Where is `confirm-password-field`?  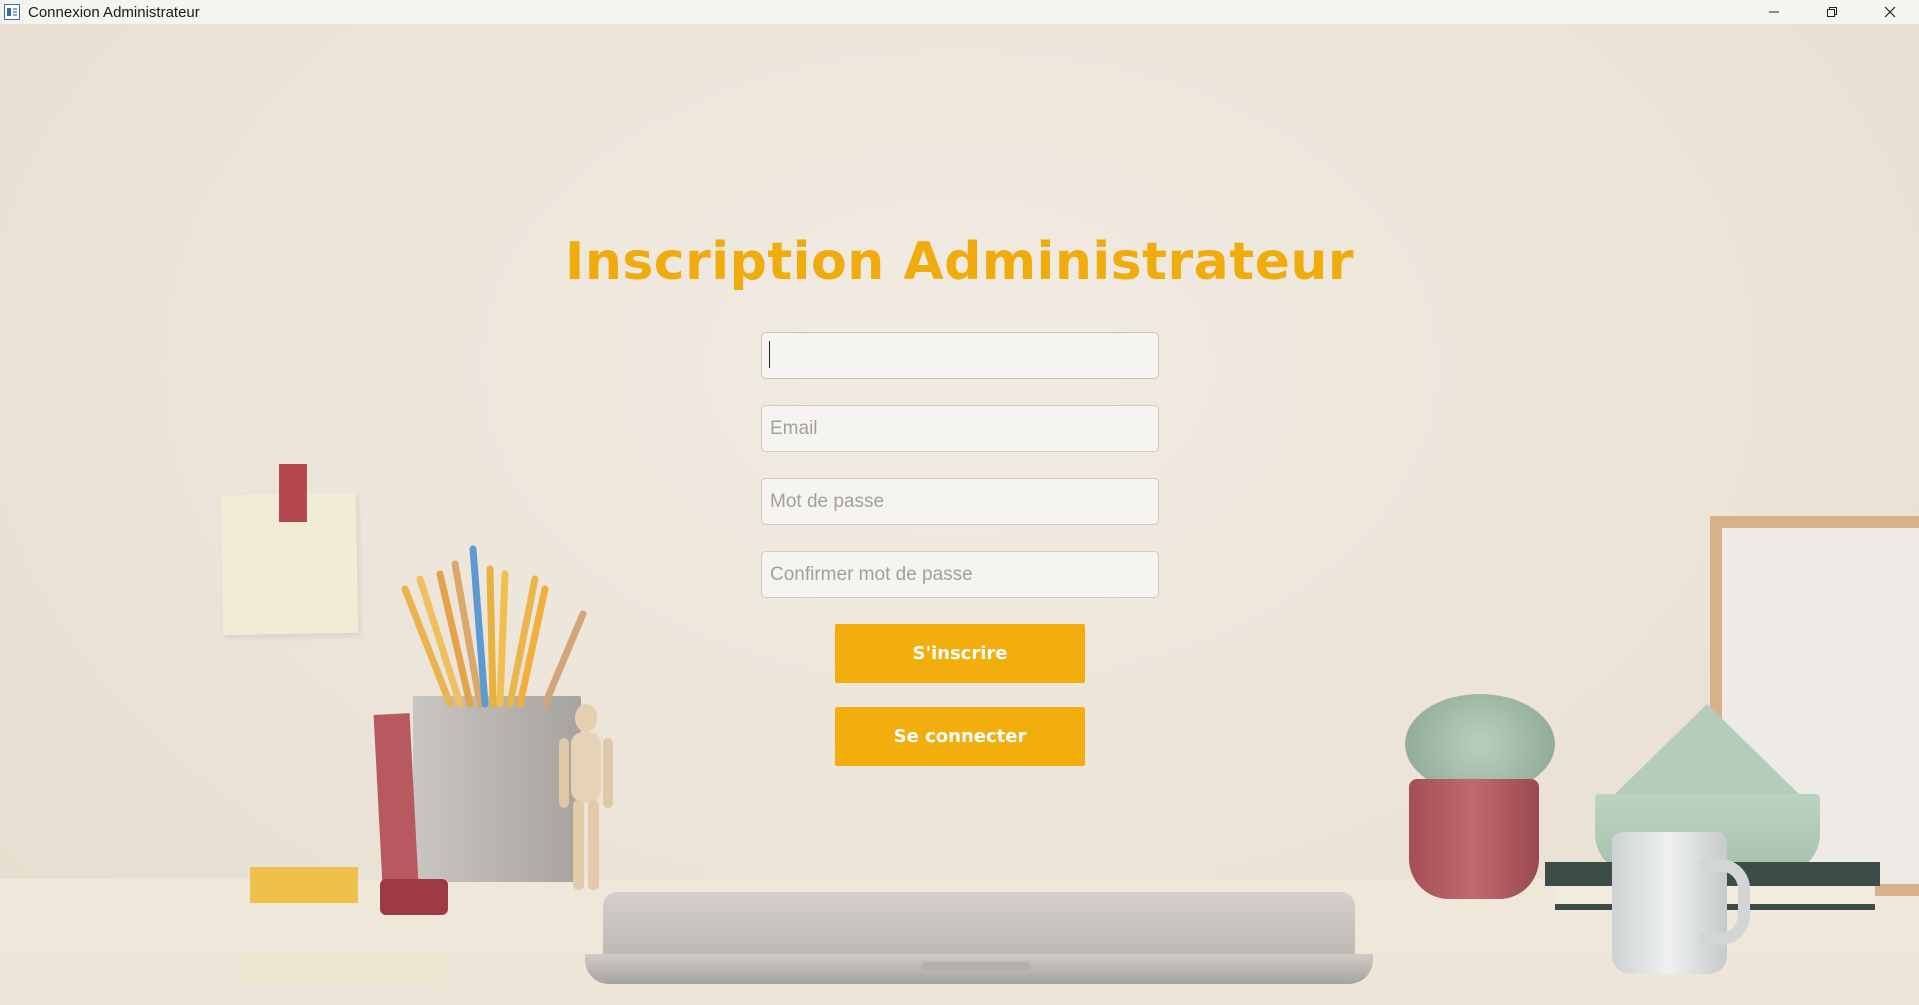 confirm-password-field is located at coordinates (960, 574).